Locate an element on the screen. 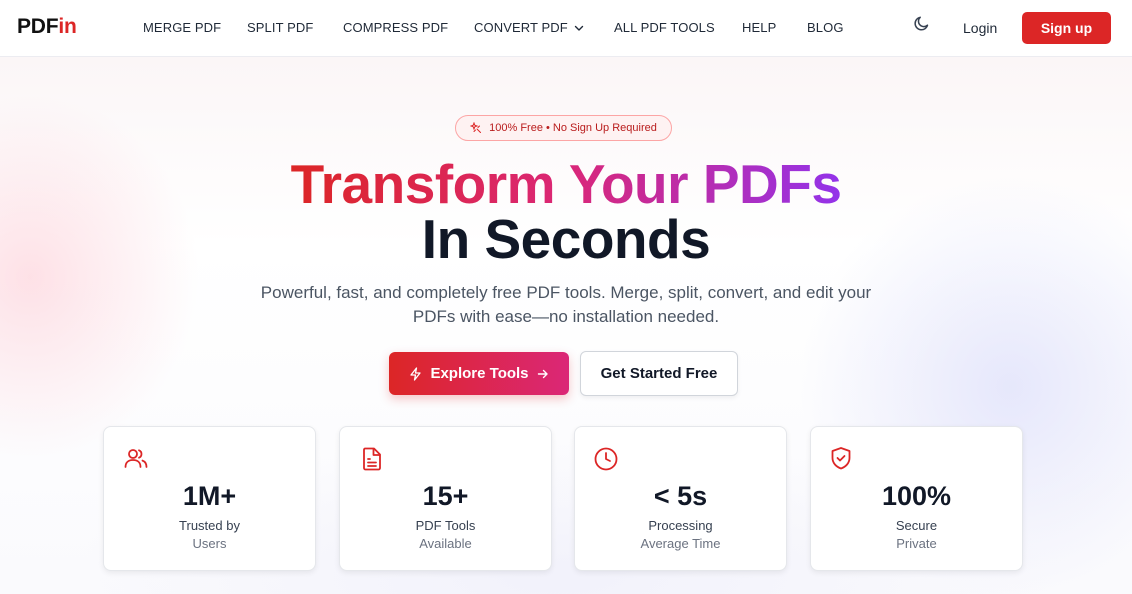 This screenshot has width=1132, height=594. lightning-icon is located at coordinates (415, 373).